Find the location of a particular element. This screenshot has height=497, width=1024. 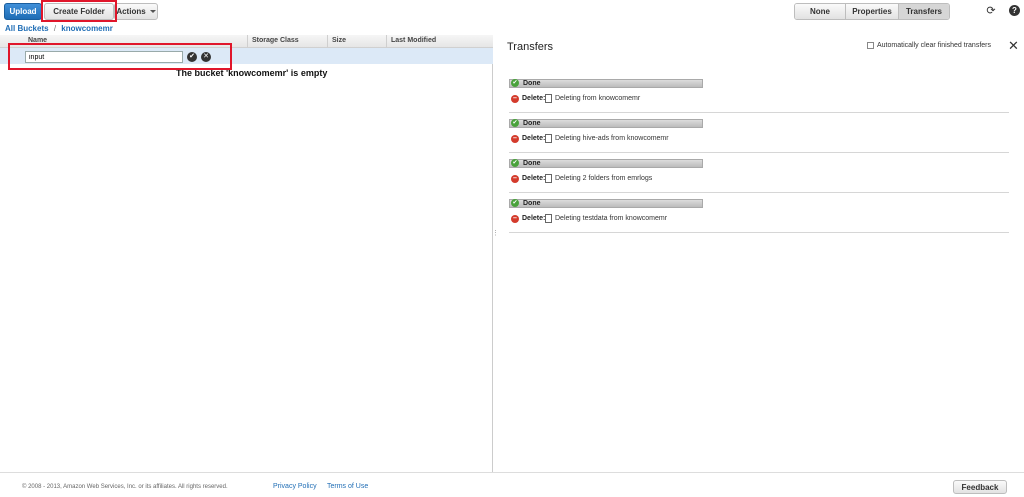

transfers-title: Transfers is located at coordinates (530, 47).